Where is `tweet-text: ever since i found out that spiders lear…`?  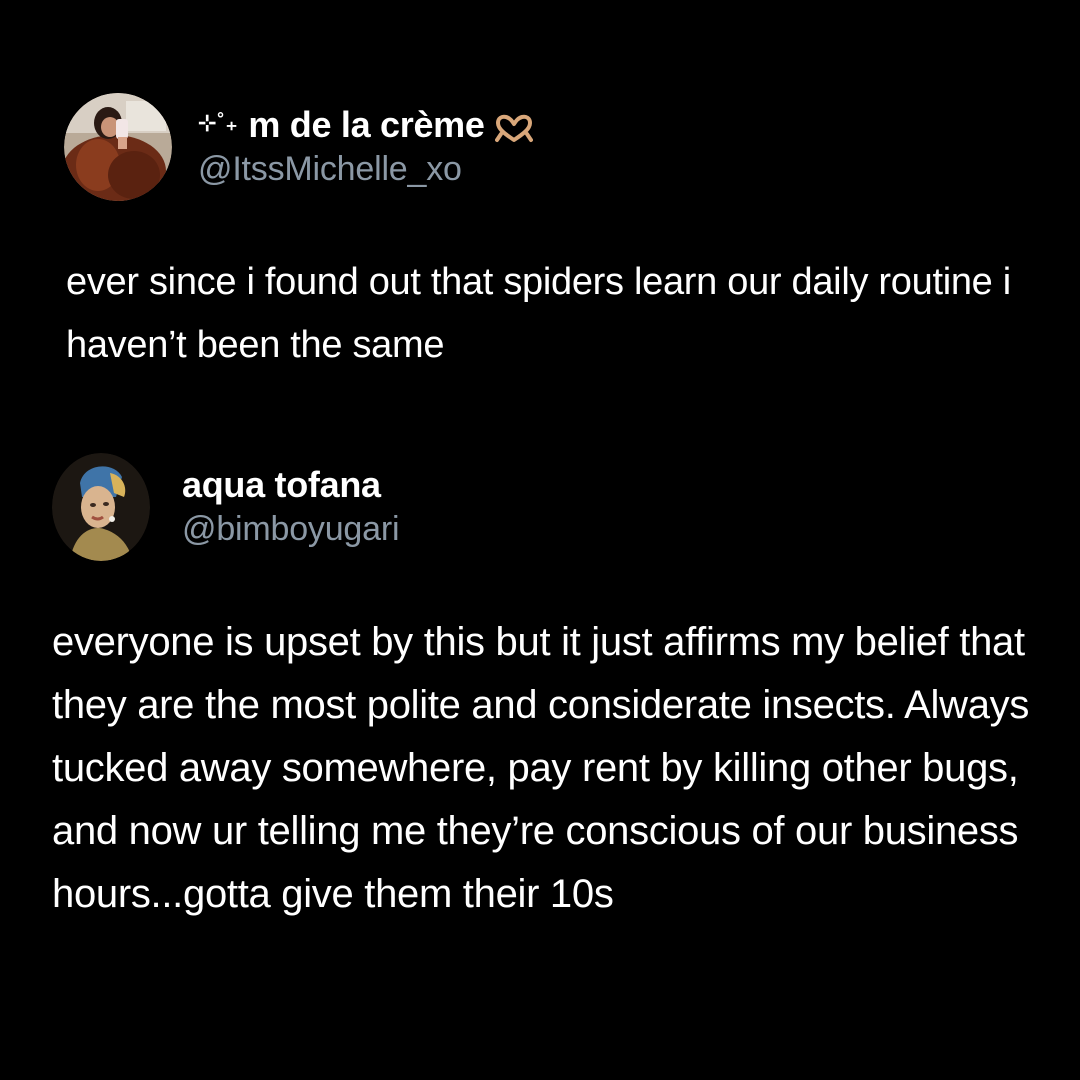 tweet-text: ever since i found out that spiders lear… is located at coordinates (538, 313).